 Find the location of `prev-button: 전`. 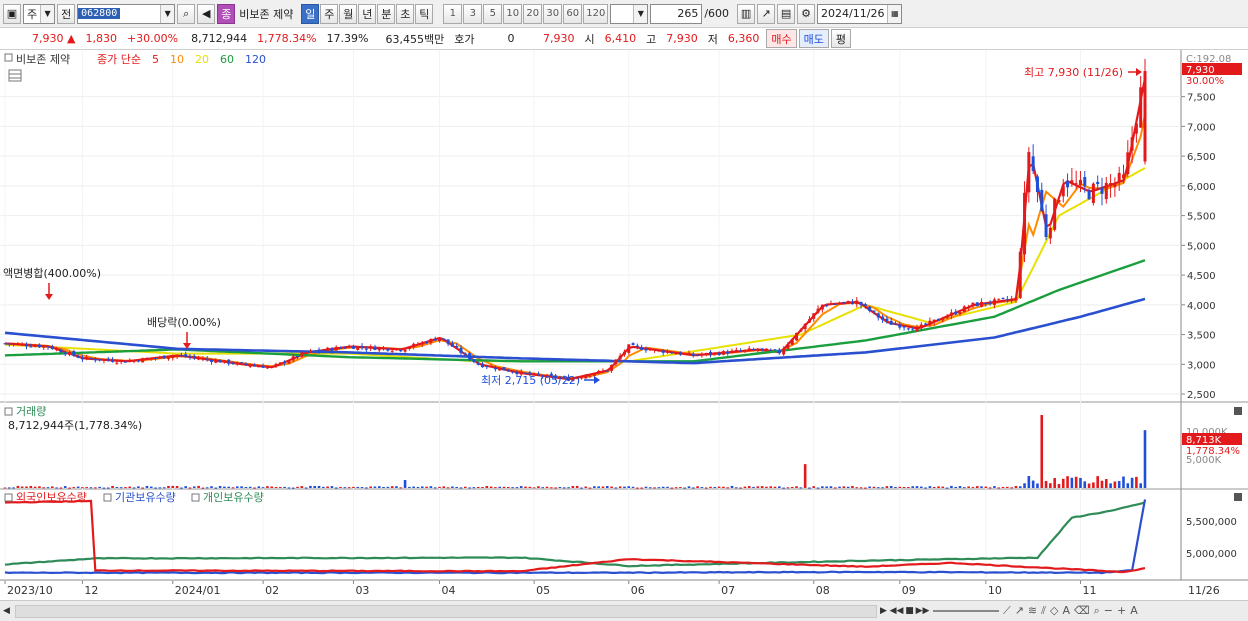

prev-button: 전 is located at coordinates (66, 13).